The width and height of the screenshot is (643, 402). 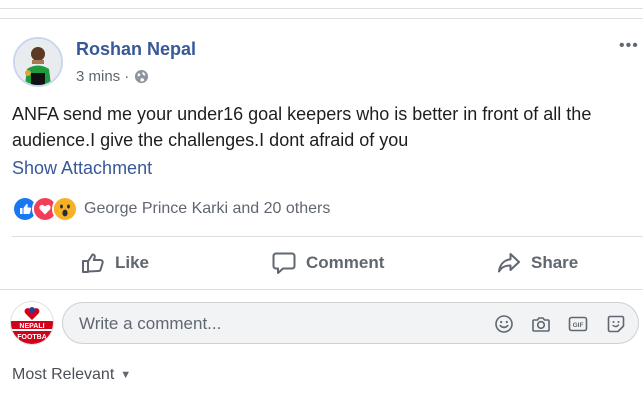 I want to click on emoji-icon, so click(x=504, y=324).